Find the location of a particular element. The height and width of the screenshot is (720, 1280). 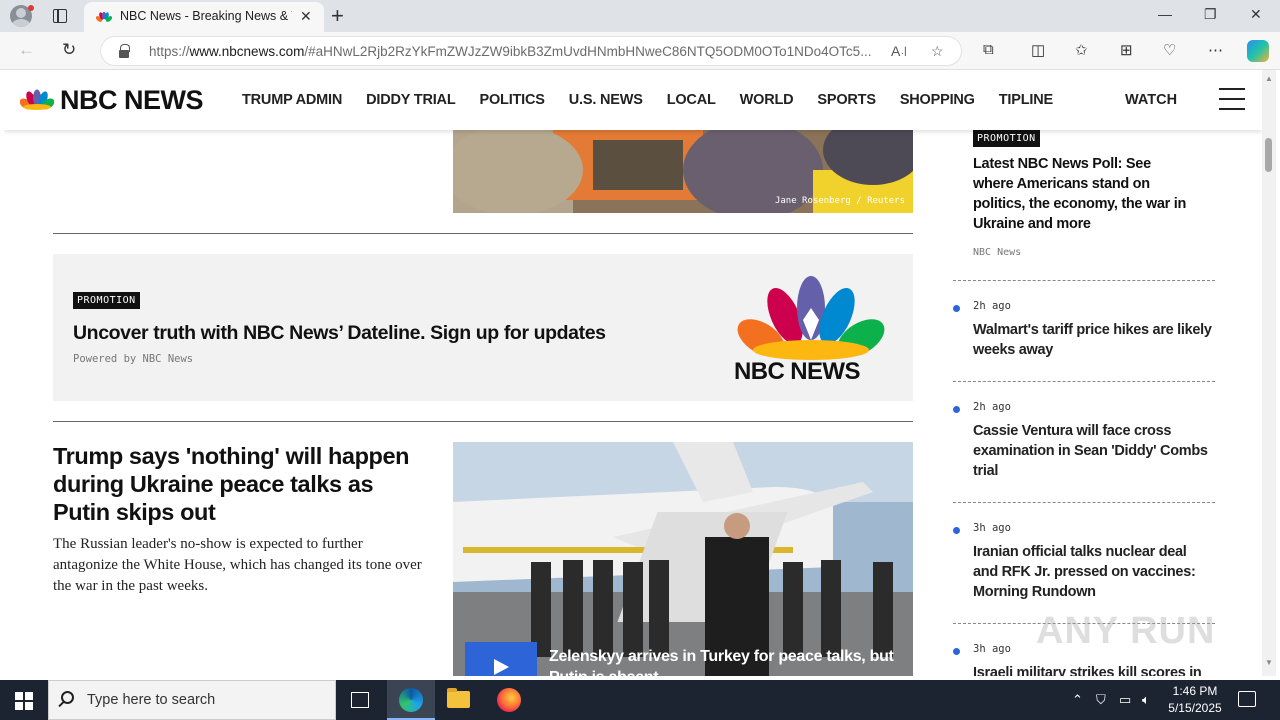

scroll-up-arrow-icon: ▲ is located at coordinates (1269, 78).